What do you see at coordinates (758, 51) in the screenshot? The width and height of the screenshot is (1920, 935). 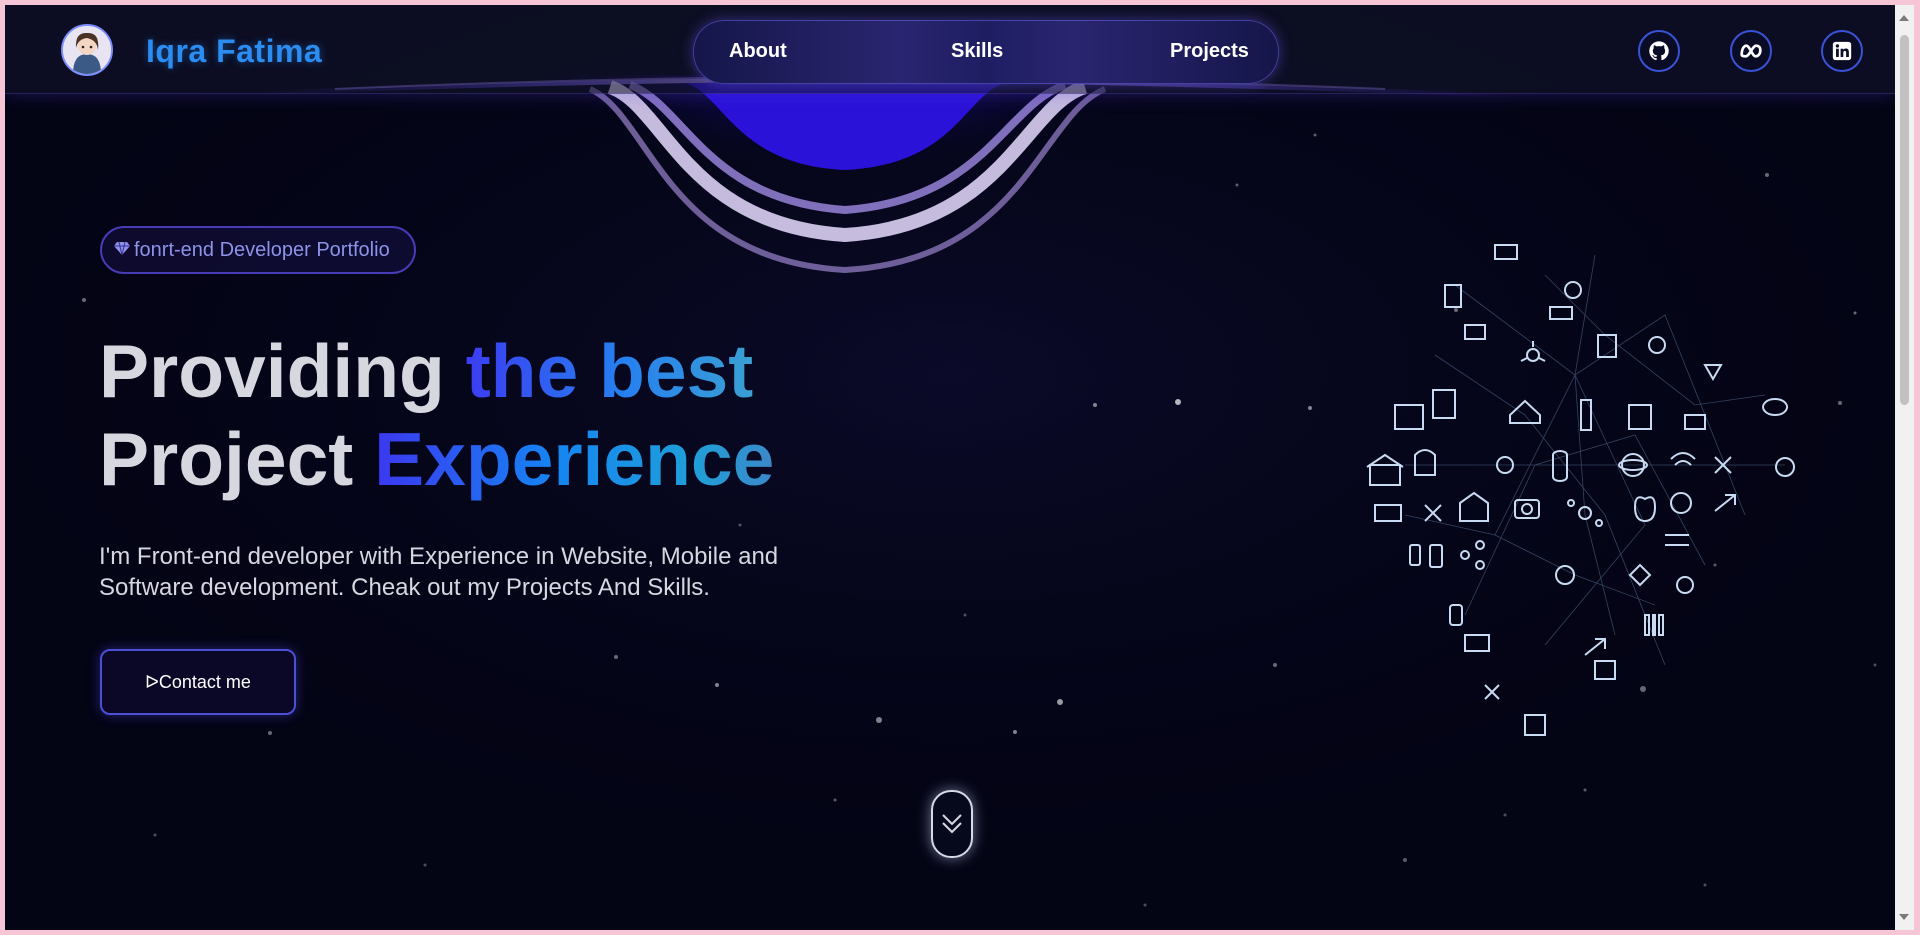 I see `nav-about: About` at bounding box center [758, 51].